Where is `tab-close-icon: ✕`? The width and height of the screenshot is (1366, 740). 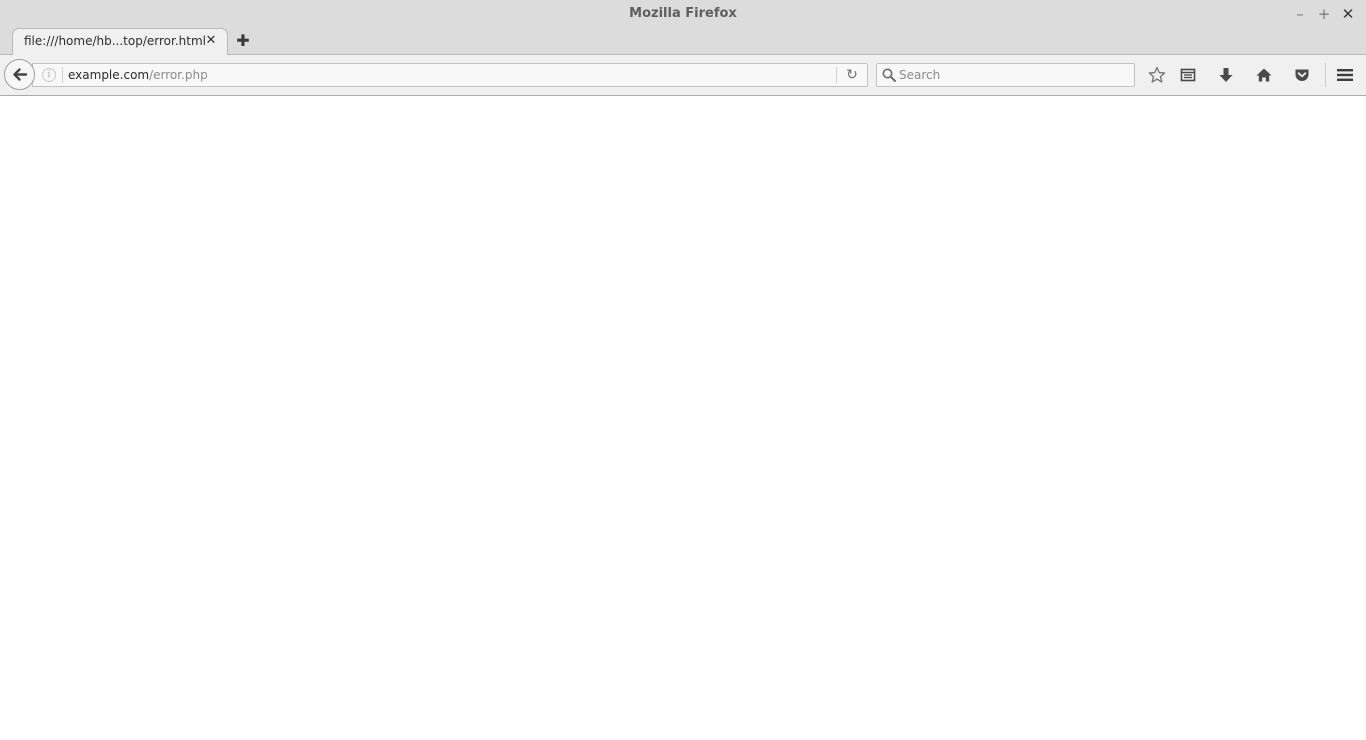 tab-close-icon: ✕ is located at coordinates (211, 41).